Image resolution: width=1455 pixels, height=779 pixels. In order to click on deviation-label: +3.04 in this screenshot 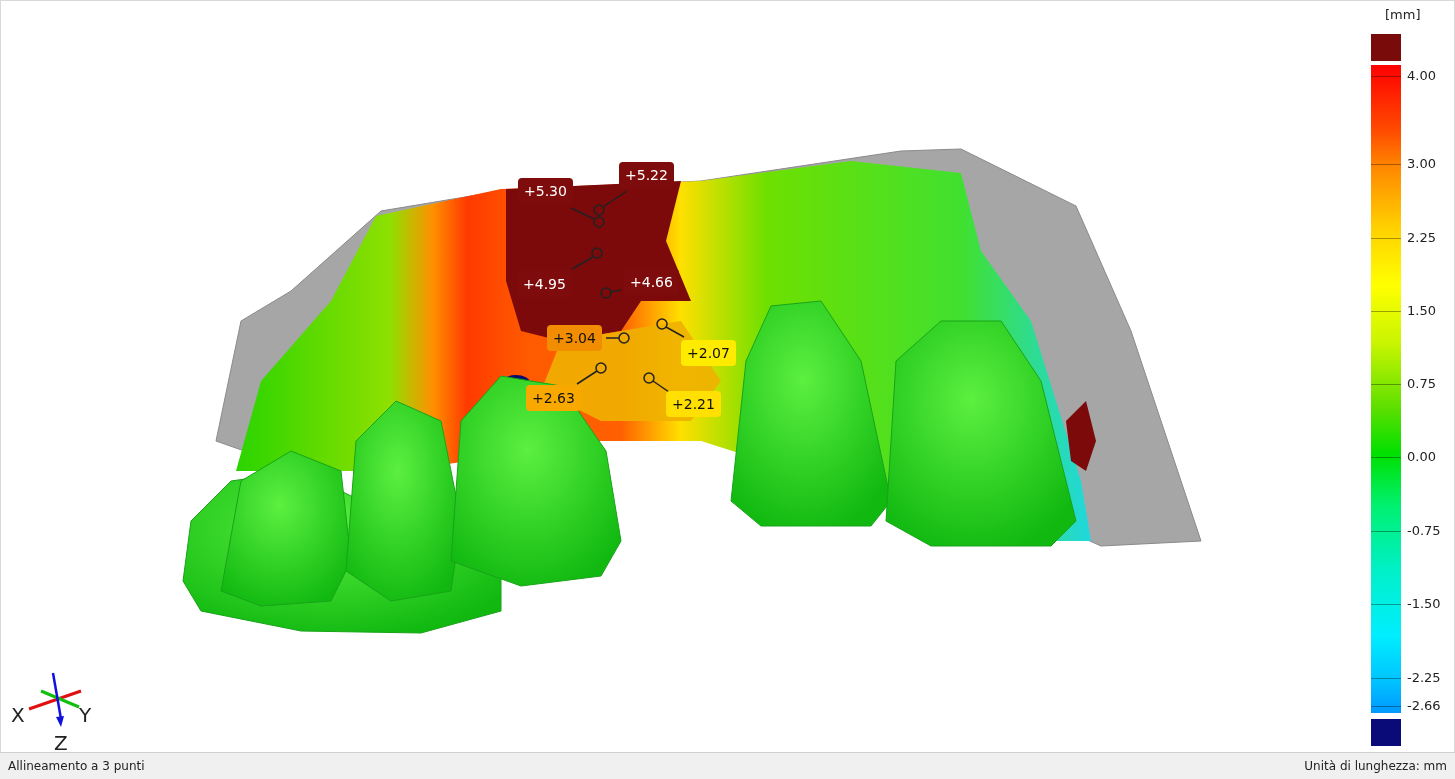, I will do `click(574, 338)`.